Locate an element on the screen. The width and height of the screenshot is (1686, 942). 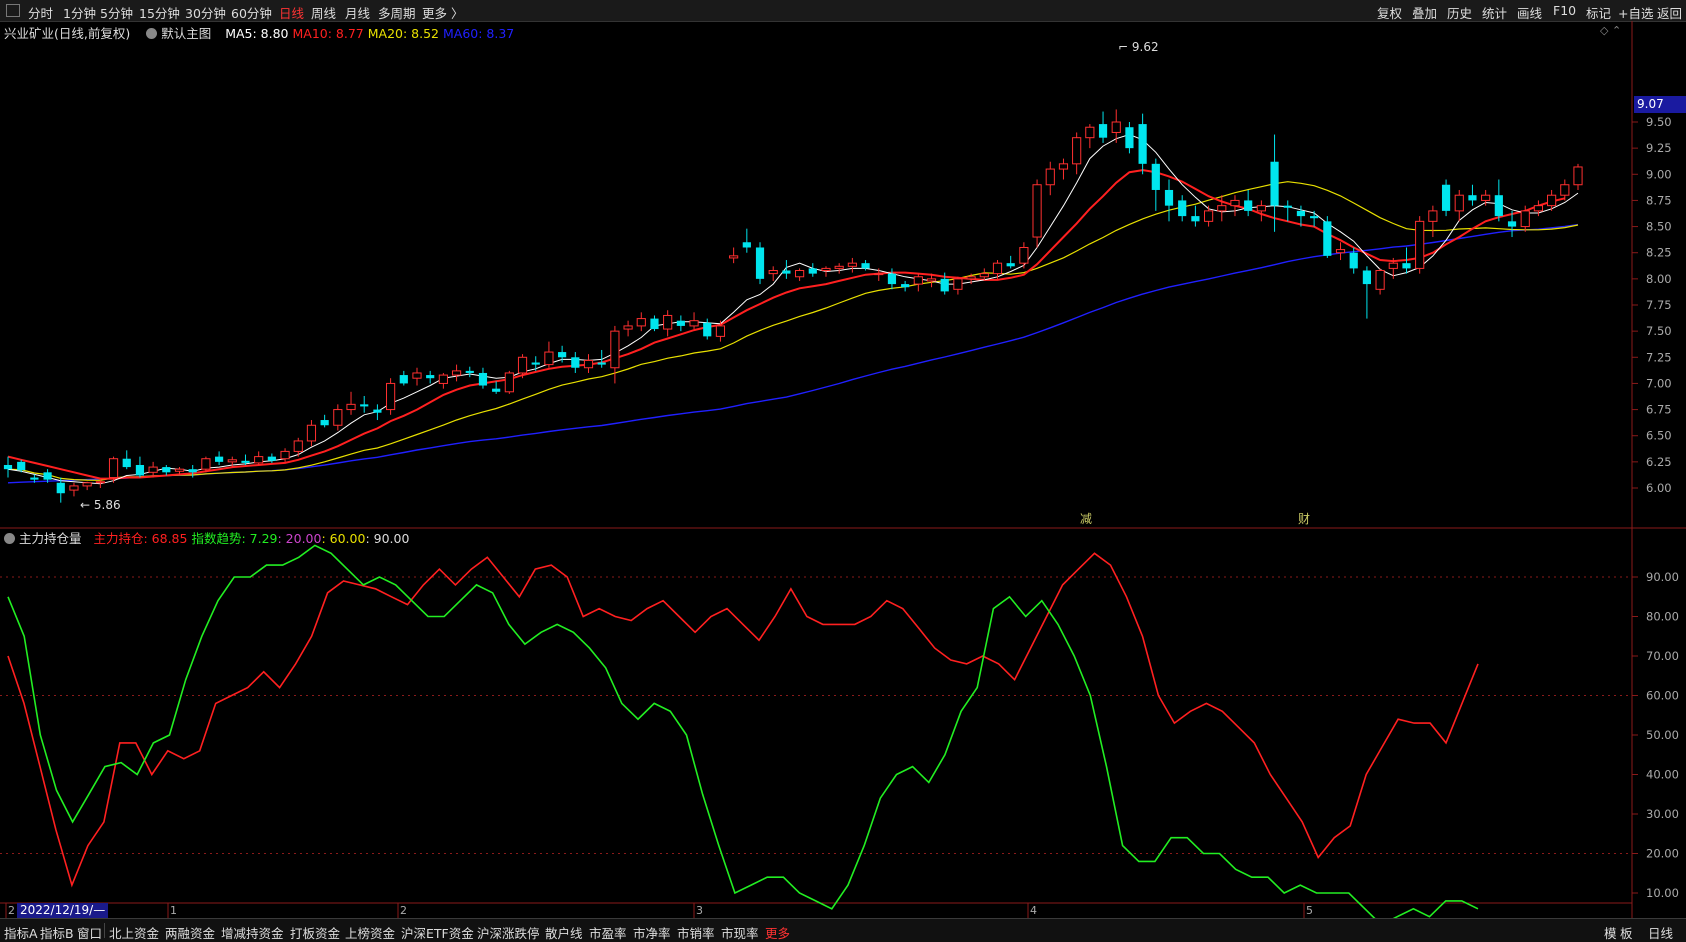
current-price-tag: 9.07 is located at coordinates (1660, 104).